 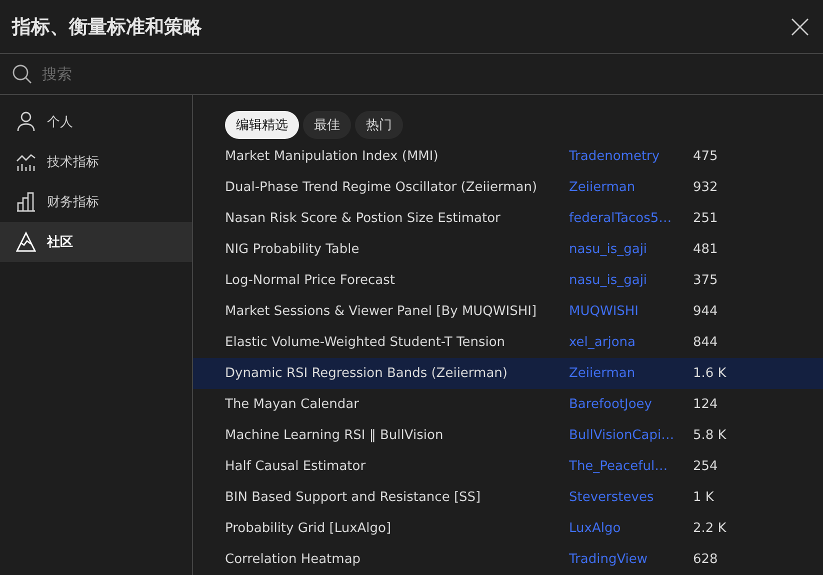 What do you see at coordinates (366, 373) in the screenshot?
I see `script-name: Dynamic RSI Regression Bands (Zeiierman)` at bounding box center [366, 373].